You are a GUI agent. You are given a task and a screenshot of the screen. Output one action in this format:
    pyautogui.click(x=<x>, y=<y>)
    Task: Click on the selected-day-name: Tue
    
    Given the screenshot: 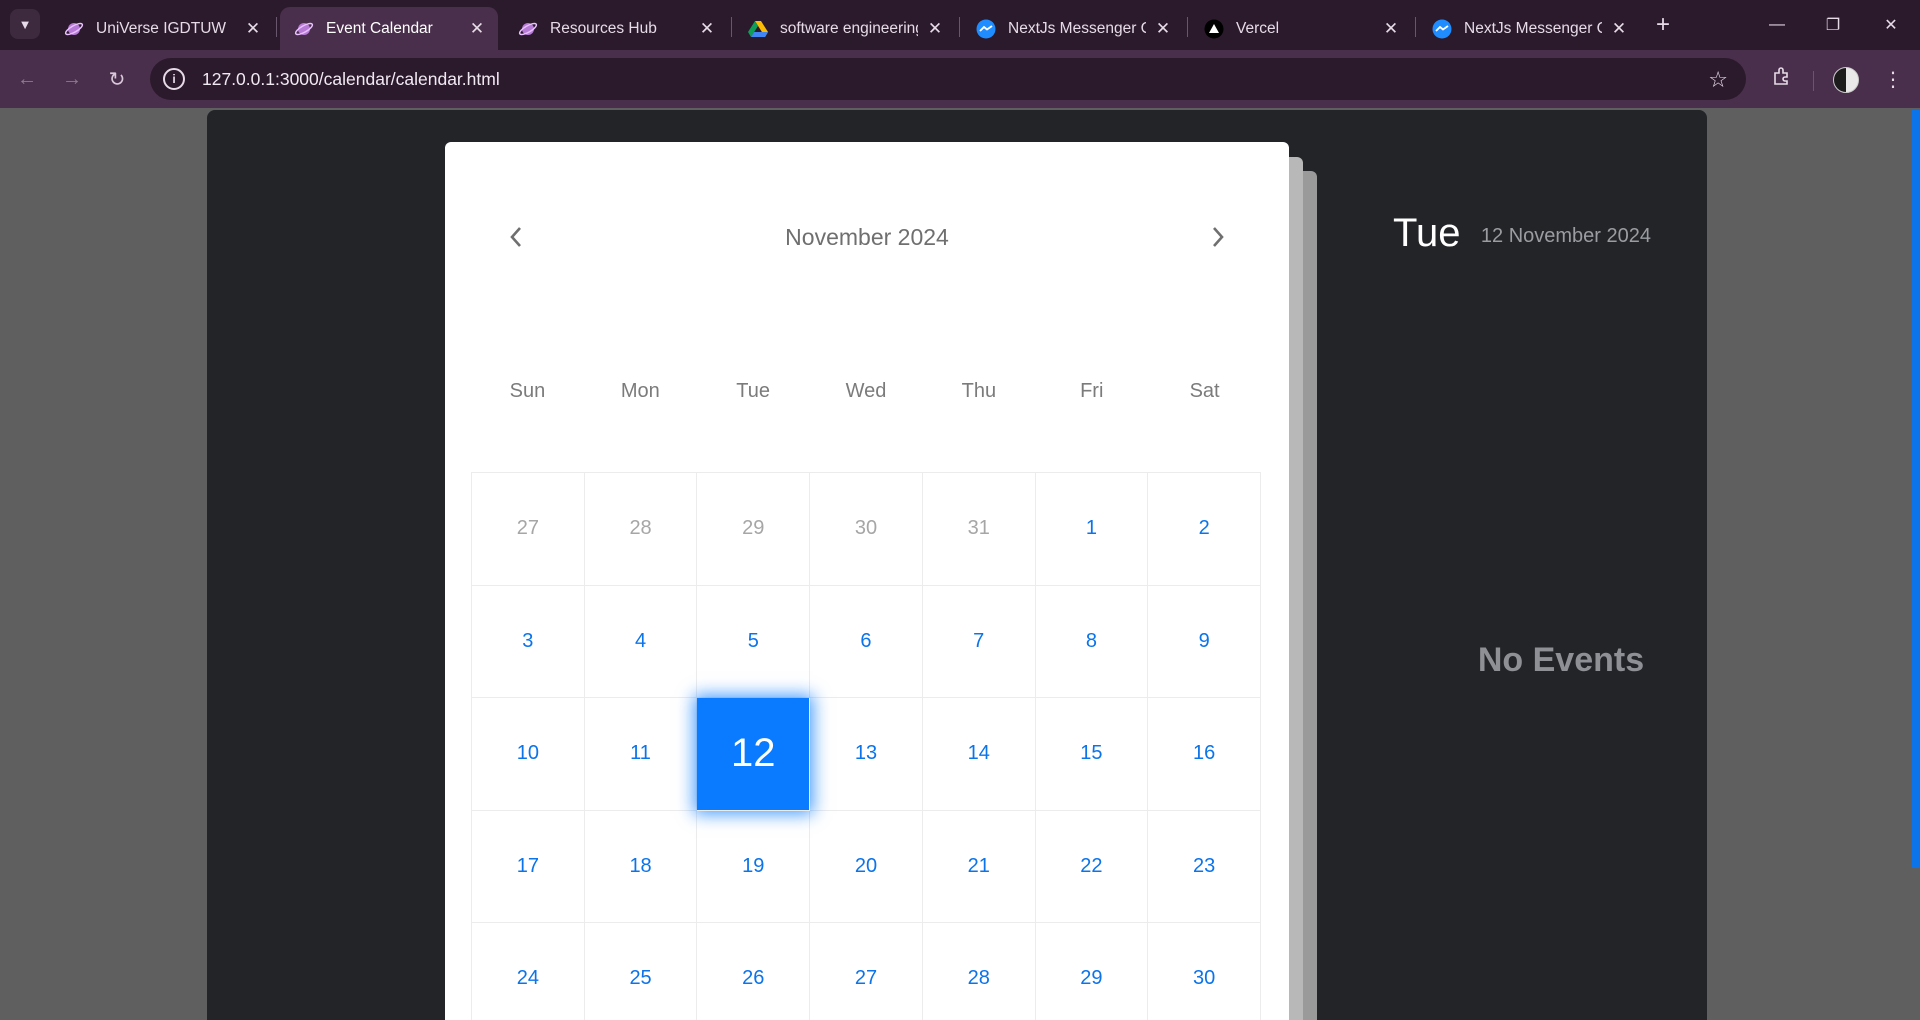 What is the action you would take?
    pyautogui.click(x=1427, y=233)
    